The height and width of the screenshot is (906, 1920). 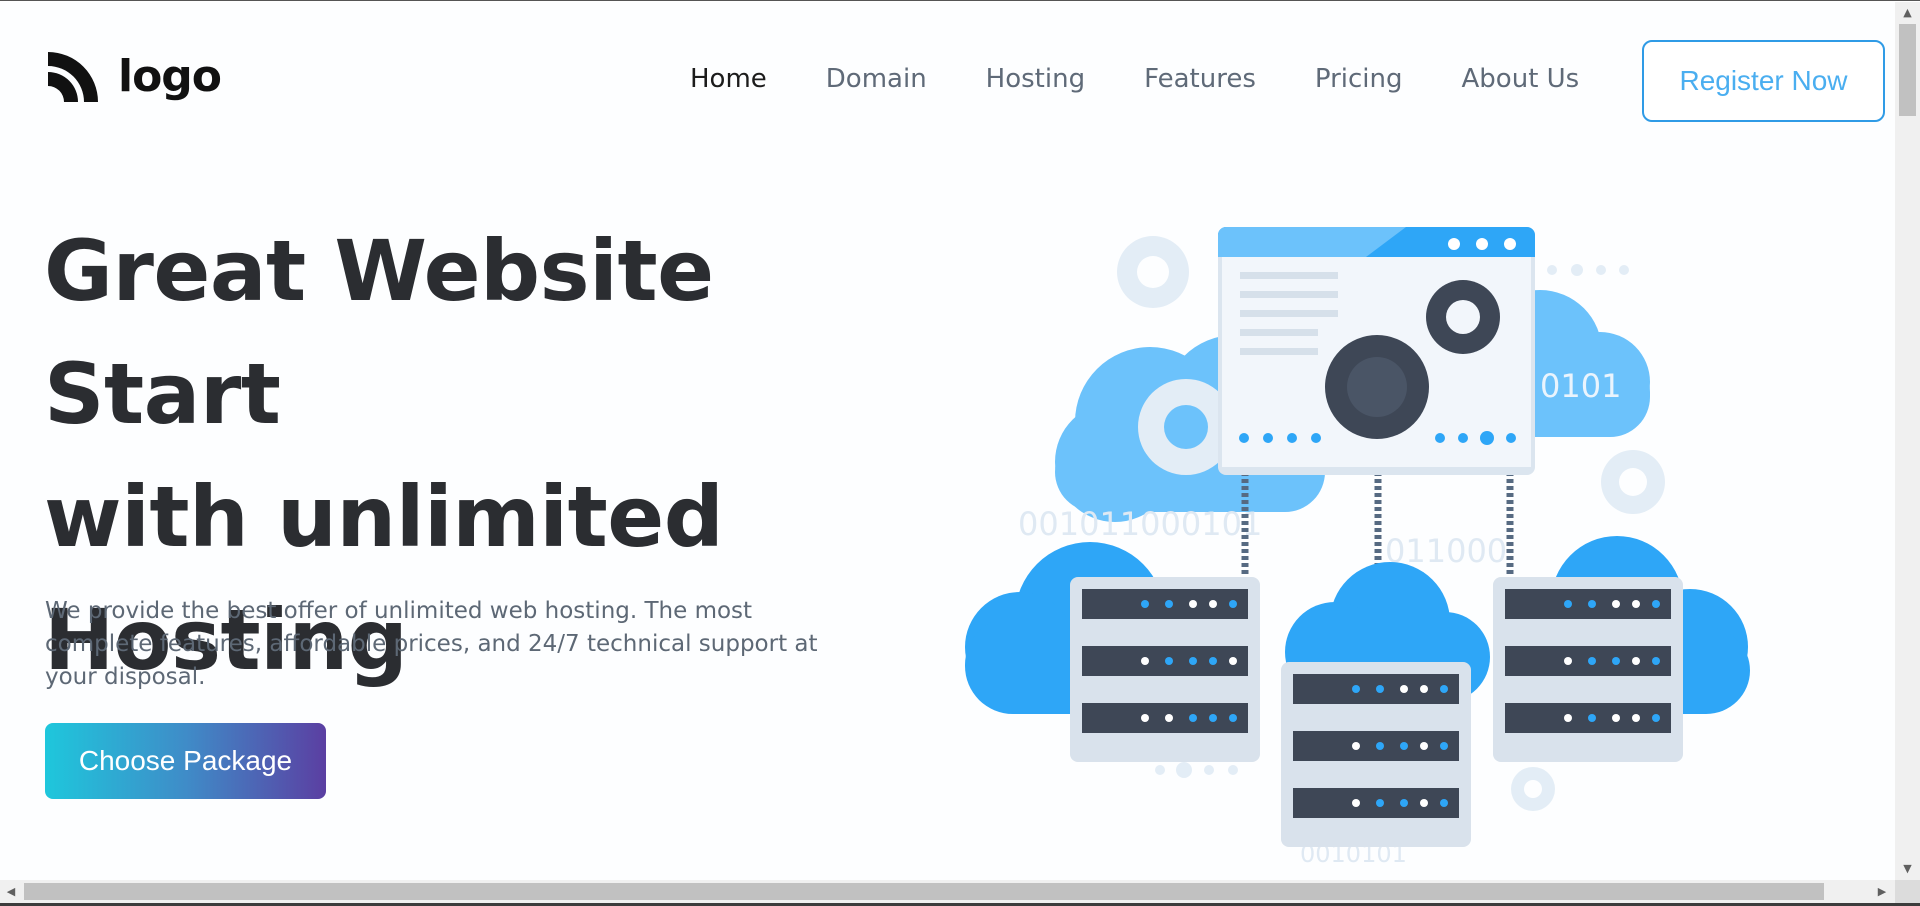 I want to click on hero-title-line-2: with unlimited, so click(x=384, y=517).